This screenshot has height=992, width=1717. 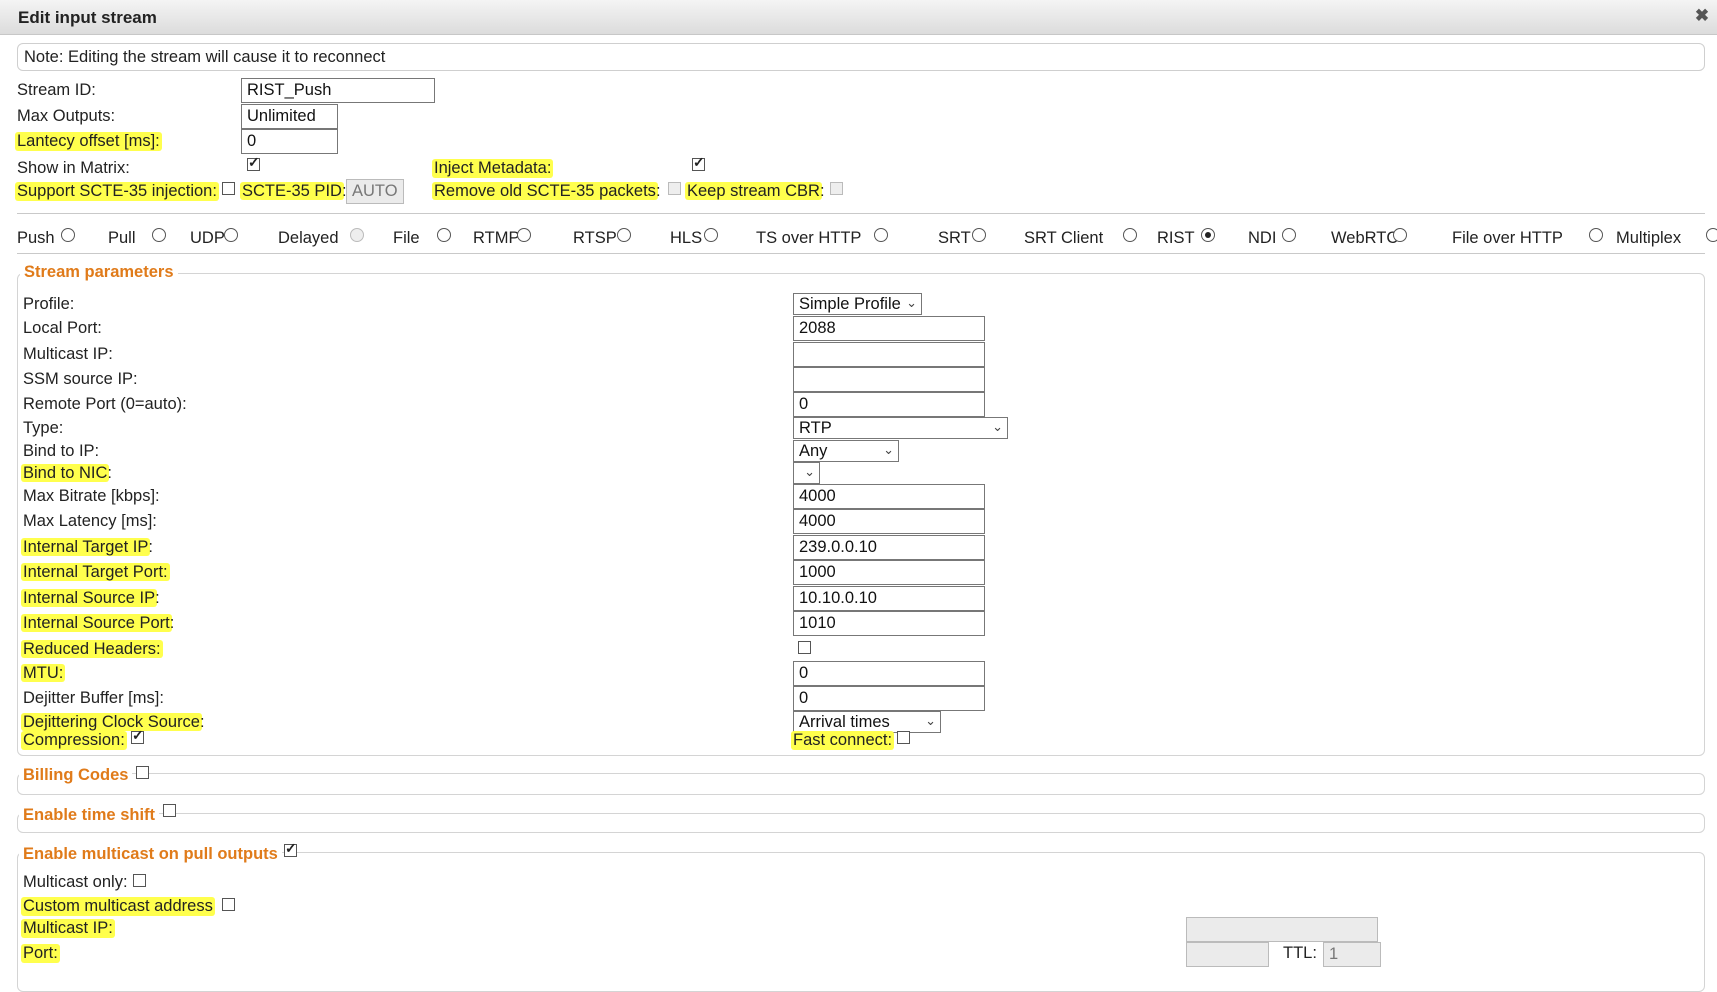 I want to click on inject-metadata-checkbox, so click(x=698, y=162).